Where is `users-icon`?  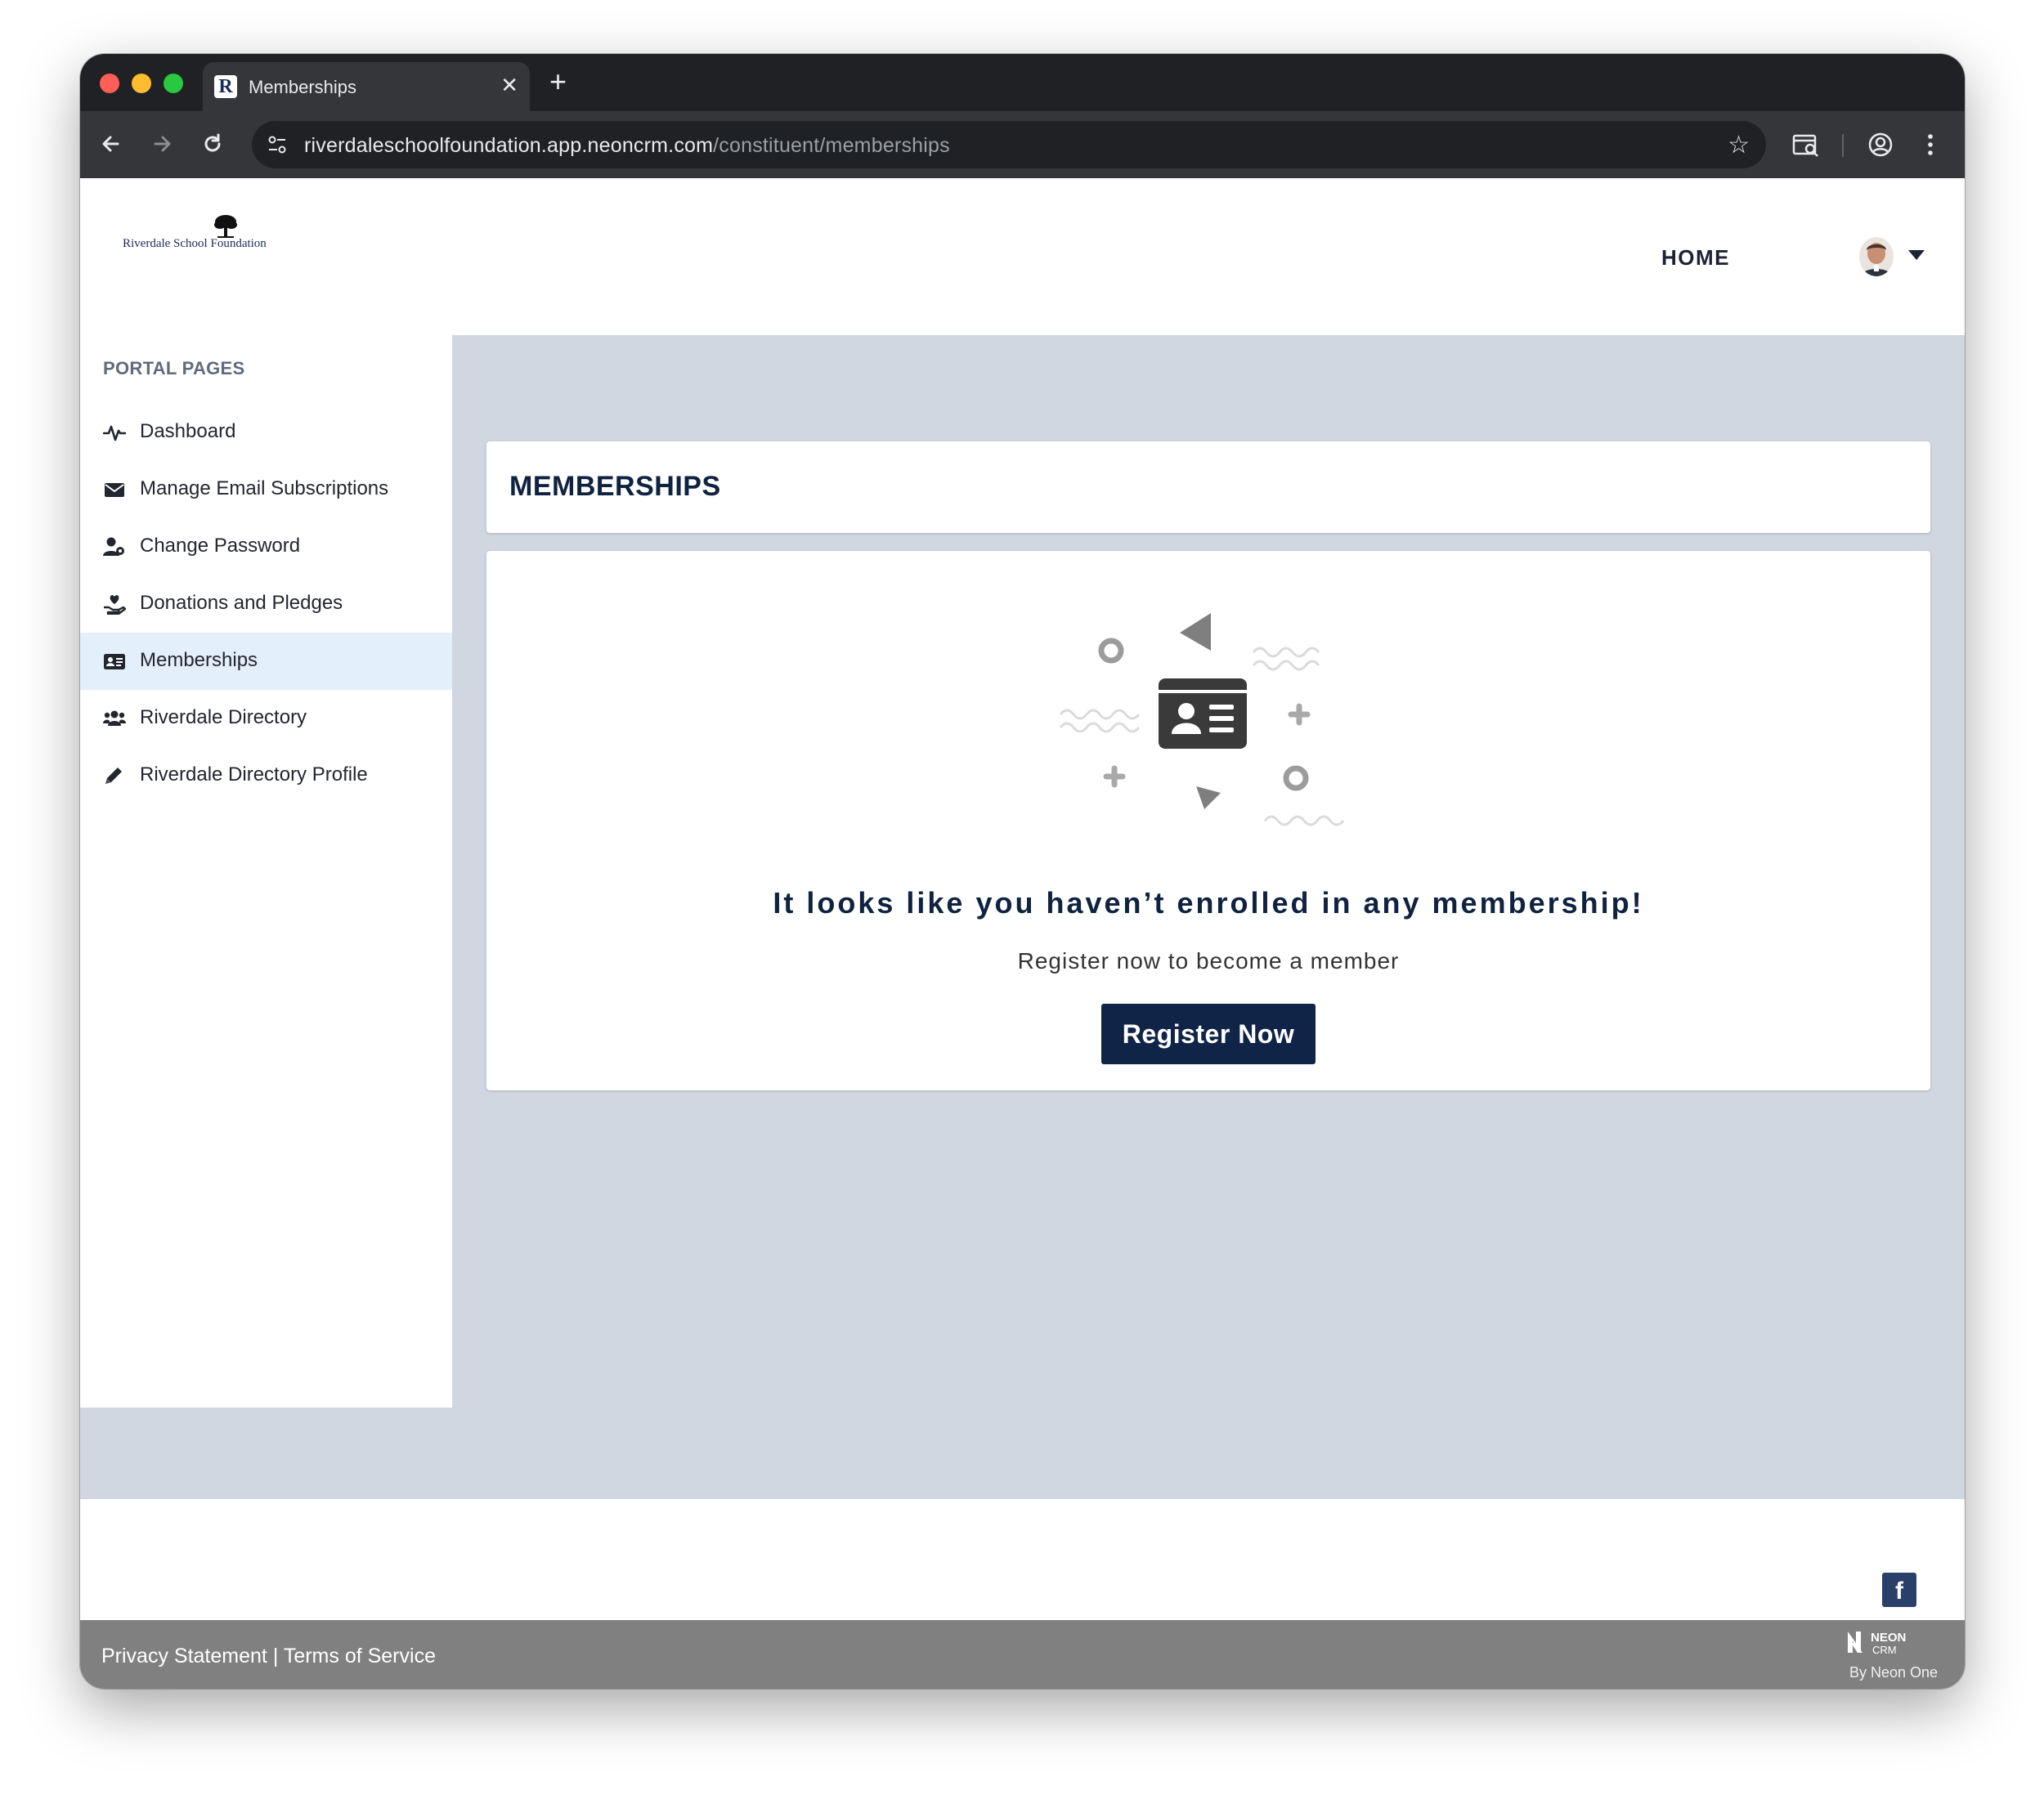
users-icon is located at coordinates (115, 718).